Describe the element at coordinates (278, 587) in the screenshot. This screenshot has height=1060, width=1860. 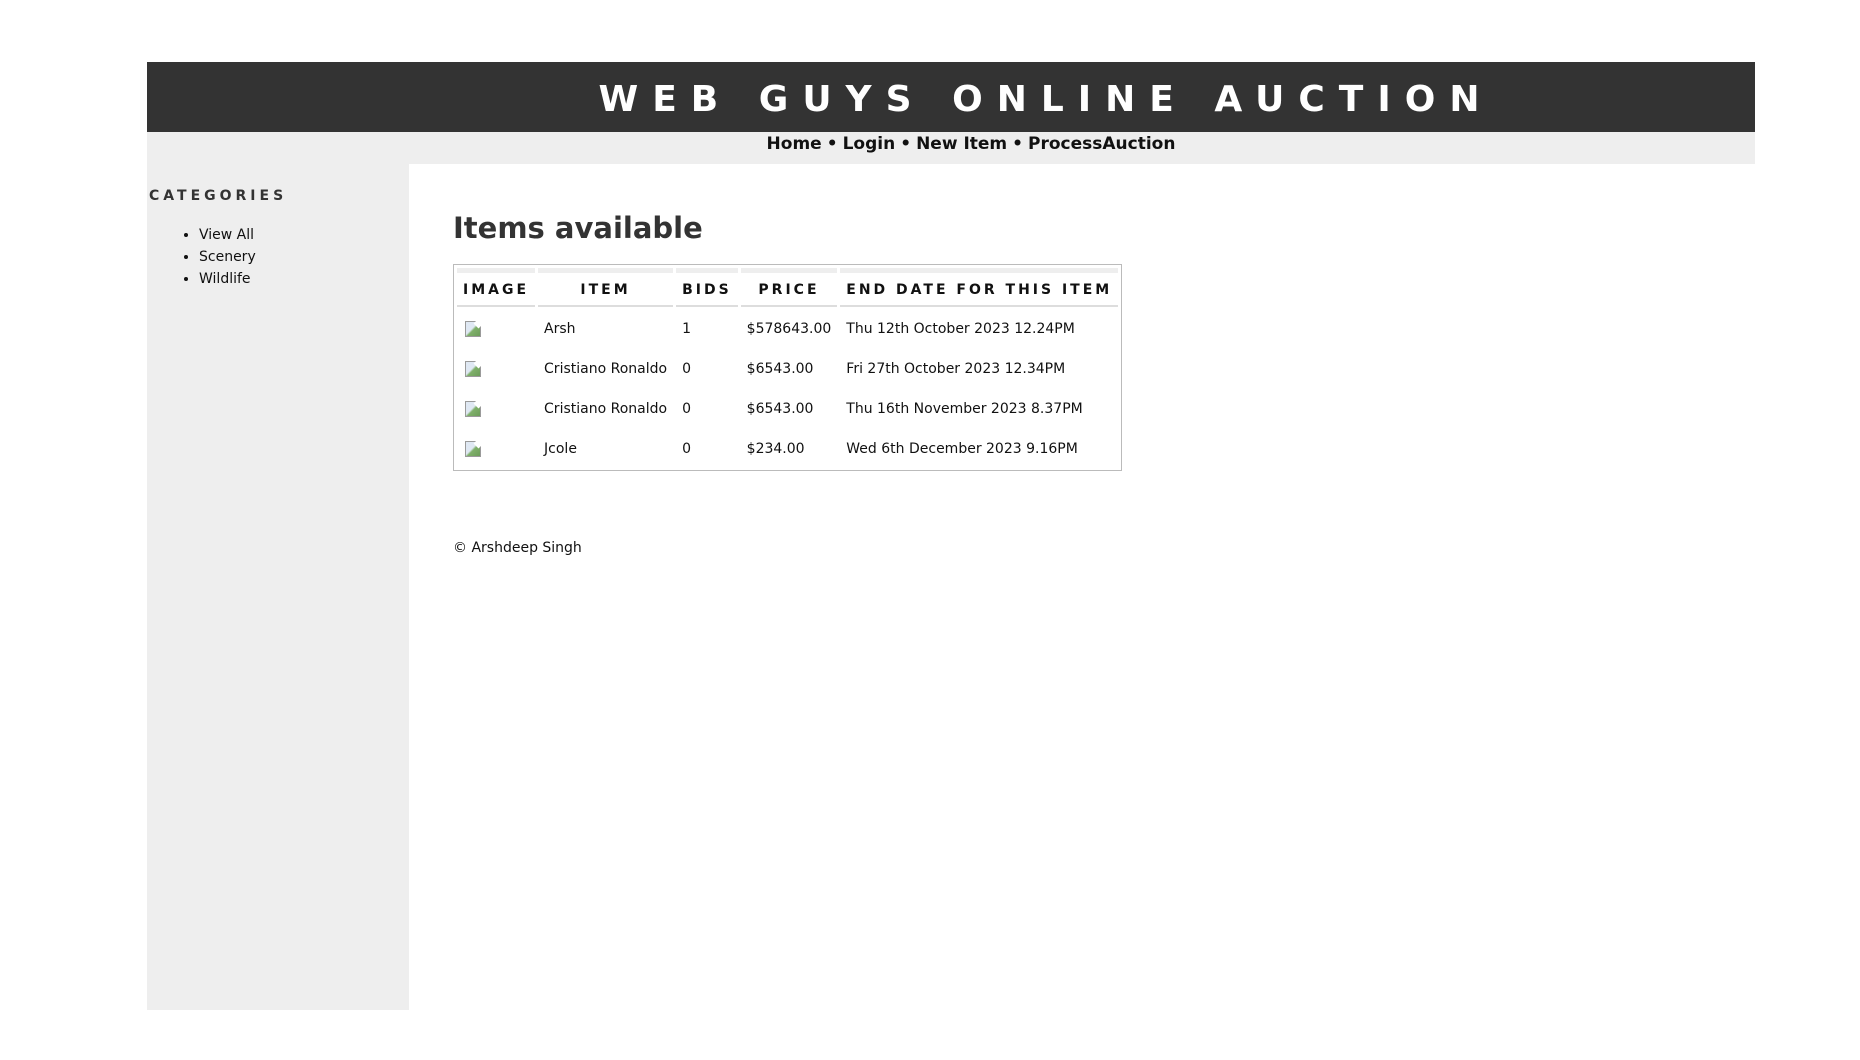
I see `sidebar: CATEGORIES View All Scenery Wildlife` at that location.